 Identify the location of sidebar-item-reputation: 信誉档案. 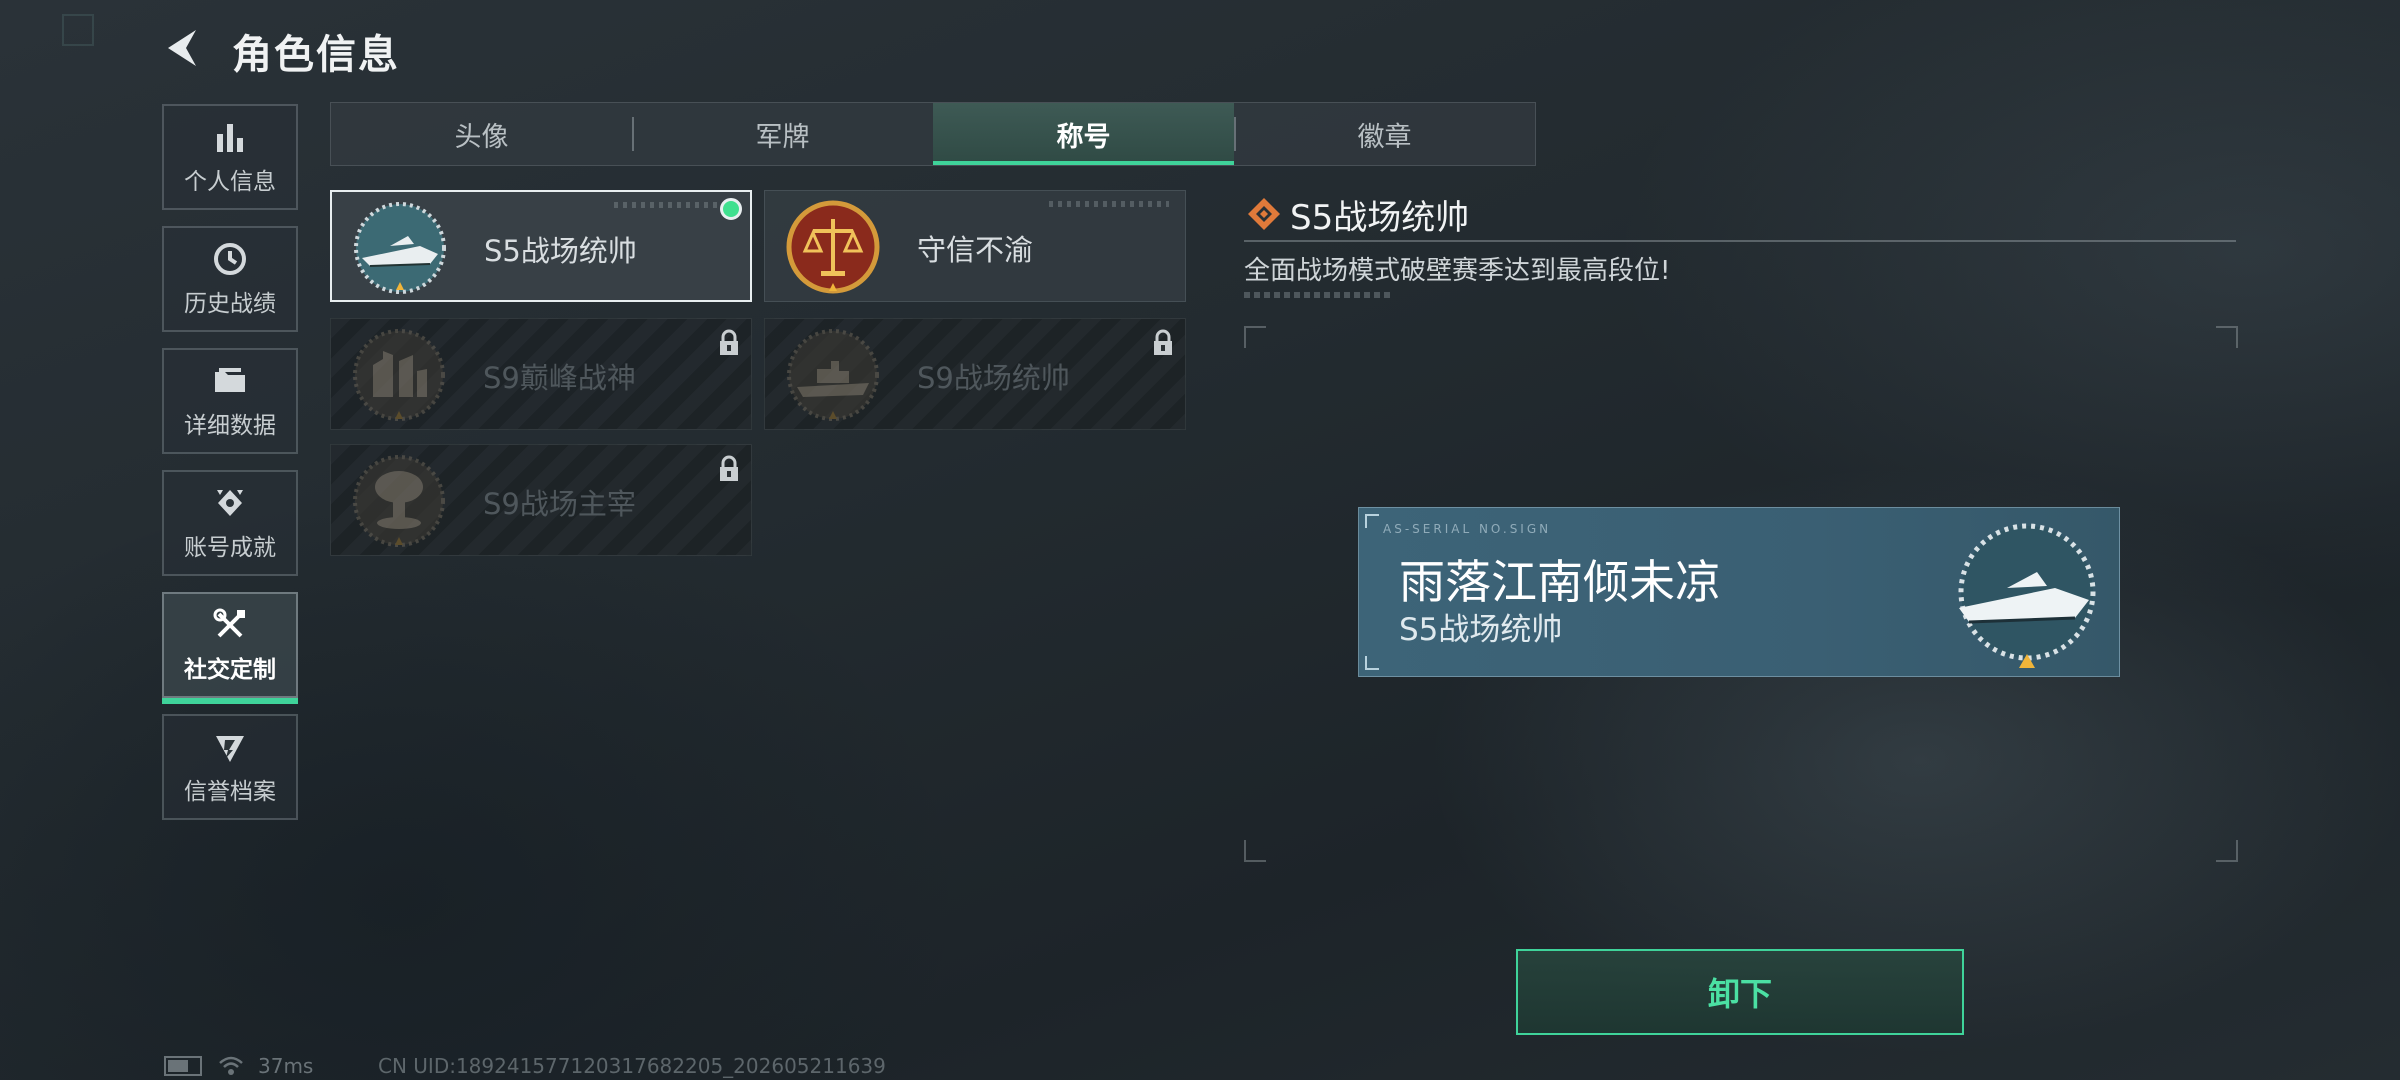
(230, 767).